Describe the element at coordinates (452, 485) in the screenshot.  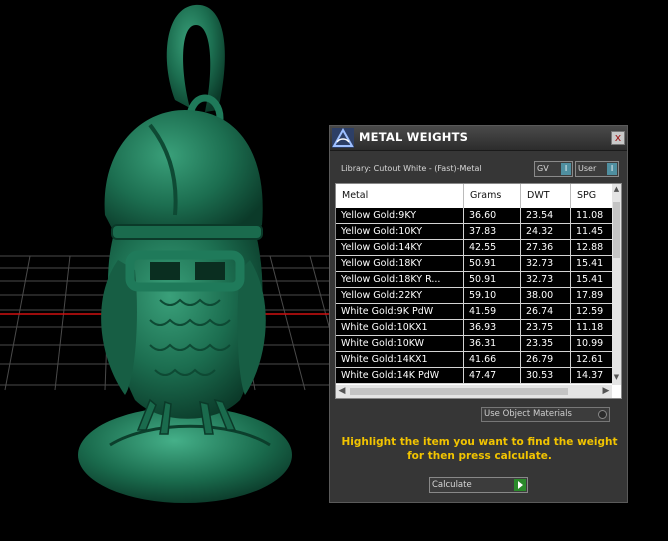
I see `calculate-label: Calculate` at that location.